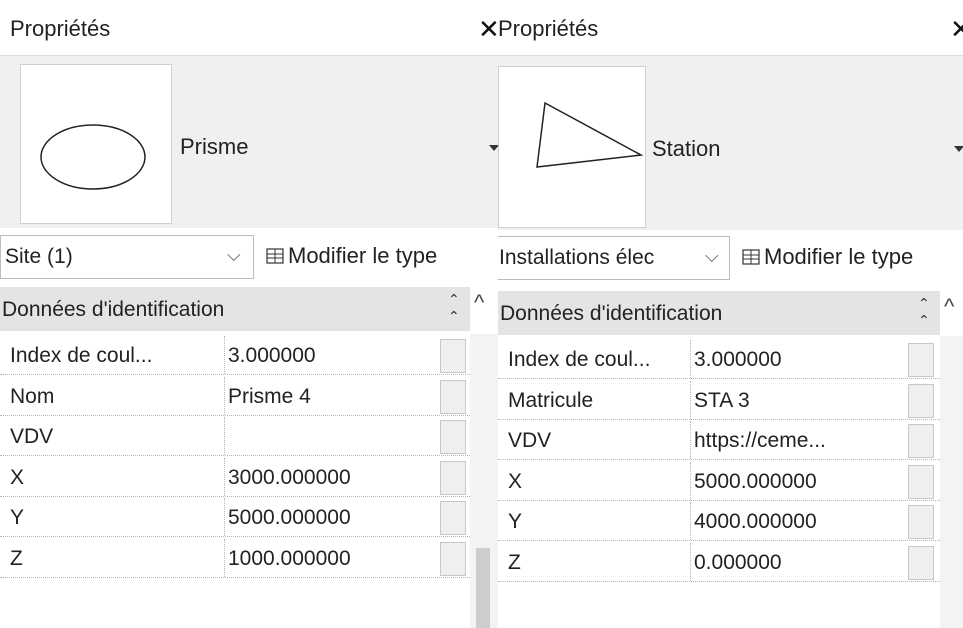 Image resolution: width=963 pixels, height=628 pixels. What do you see at coordinates (127, 257) in the screenshot?
I see `instance-selector: Site (1) ⌵` at bounding box center [127, 257].